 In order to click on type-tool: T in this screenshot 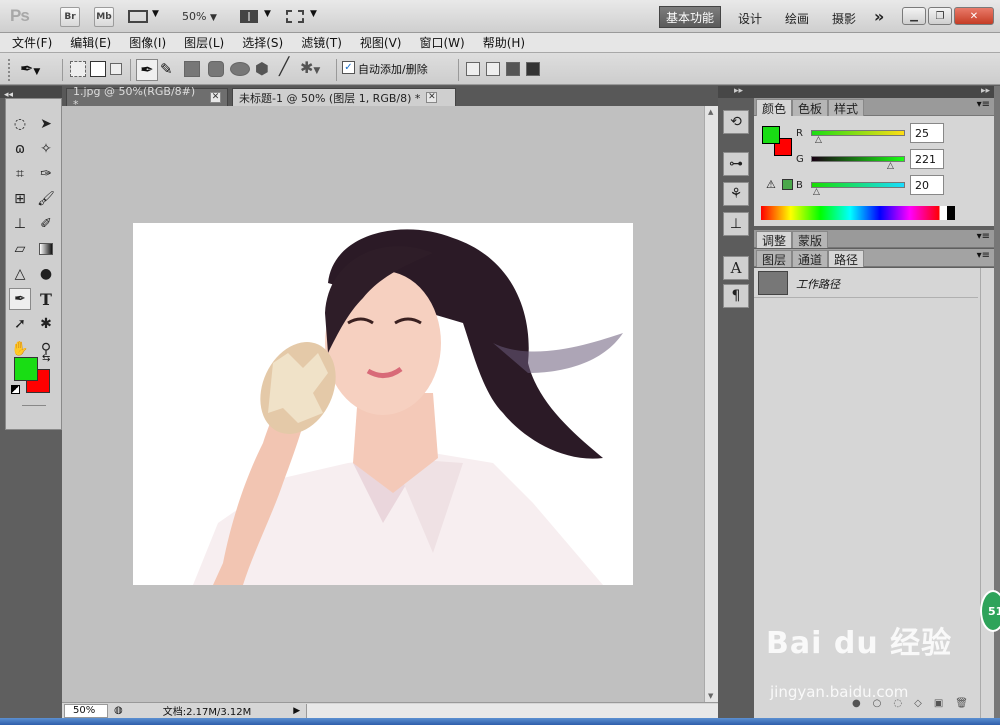, I will do `click(46, 299)`.